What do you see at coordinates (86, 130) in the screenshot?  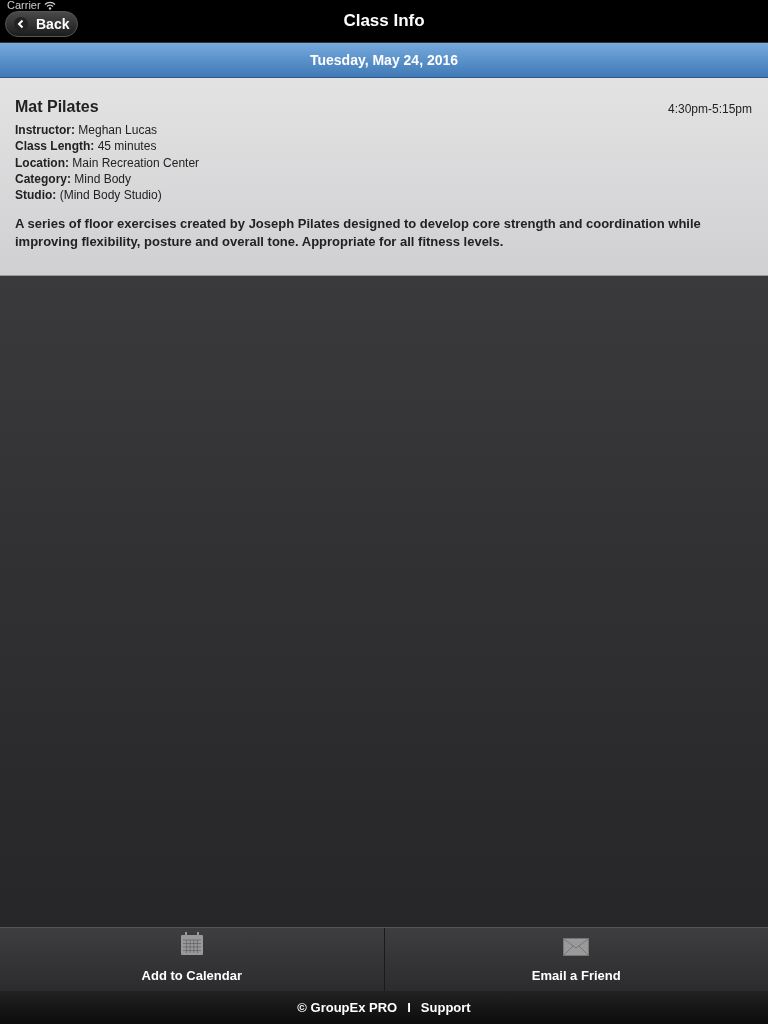 I see `detail-line: Instructor: Meghan Lucas` at bounding box center [86, 130].